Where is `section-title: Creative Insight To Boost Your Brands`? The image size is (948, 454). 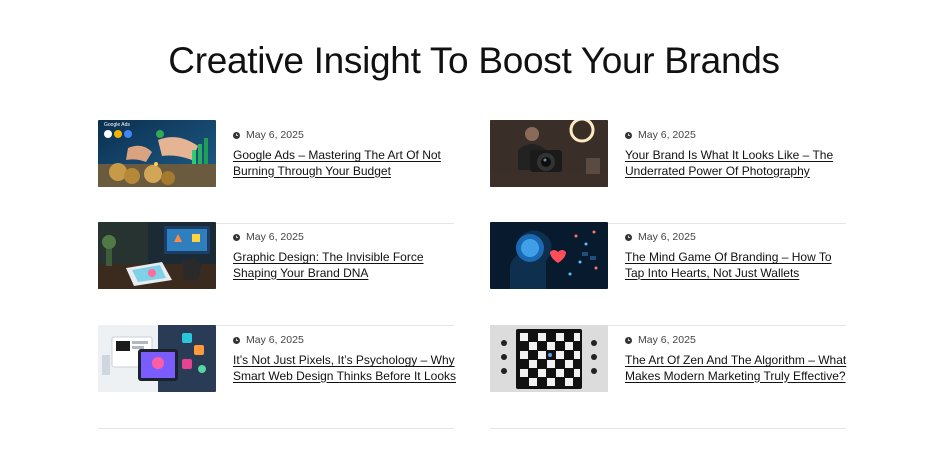 section-title: Creative Insight To Boost Your Brands is located at coordinates (474, 60).